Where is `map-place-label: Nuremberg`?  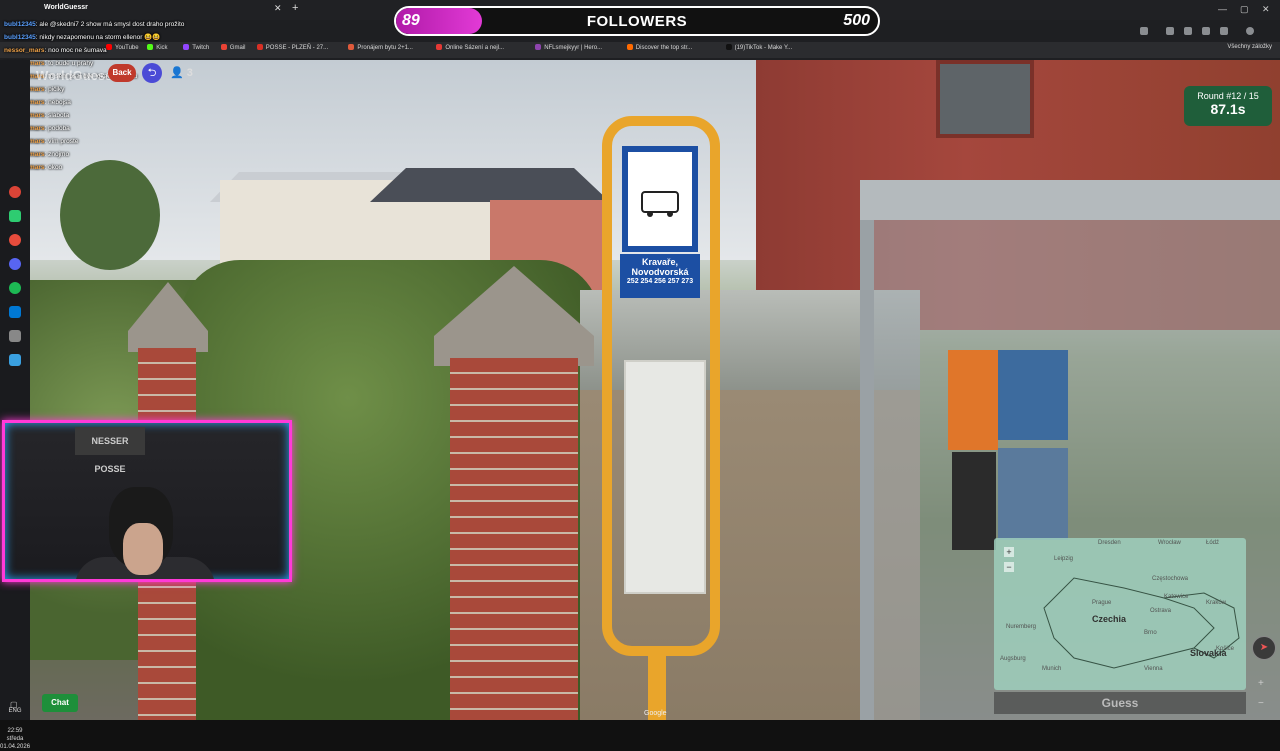 map-place-label: Nuremberg is located at coordinates (1021, 627).